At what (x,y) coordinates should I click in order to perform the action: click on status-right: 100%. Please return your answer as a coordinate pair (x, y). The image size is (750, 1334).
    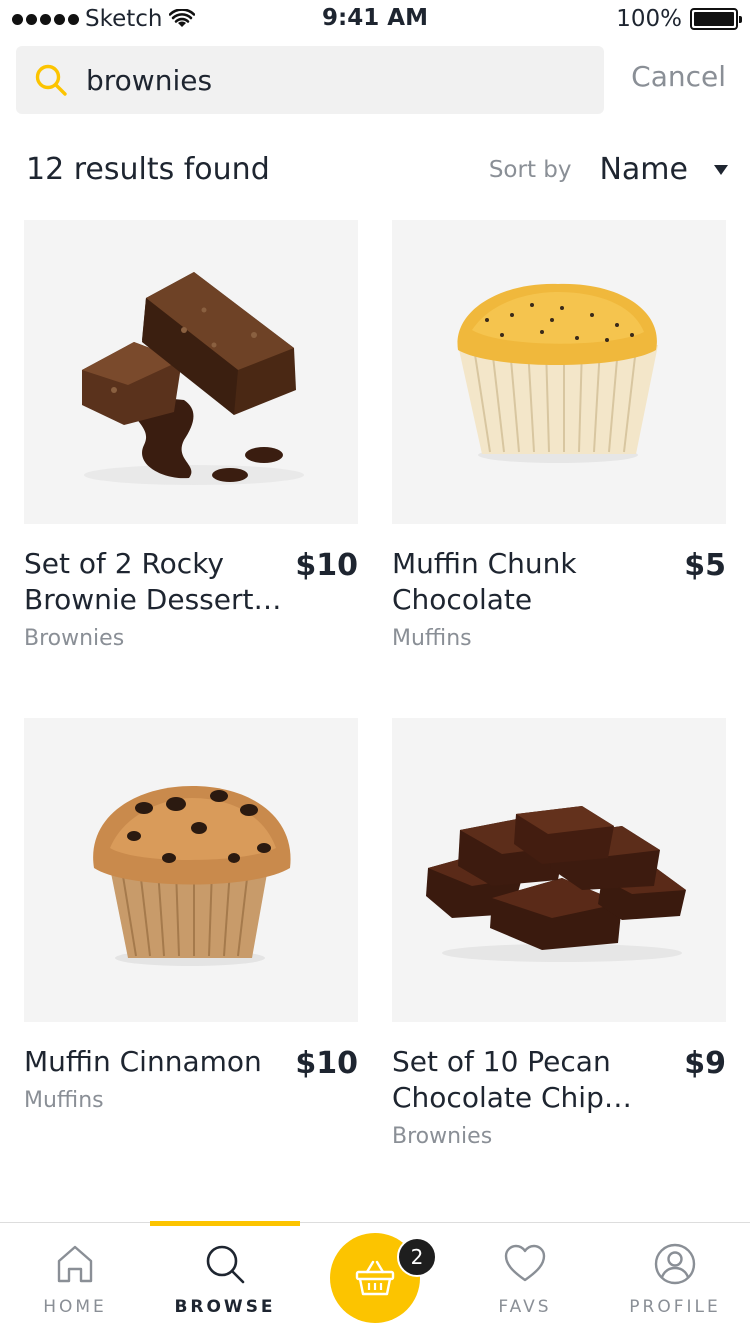
    Looking at the image, I should click on (679, 19).